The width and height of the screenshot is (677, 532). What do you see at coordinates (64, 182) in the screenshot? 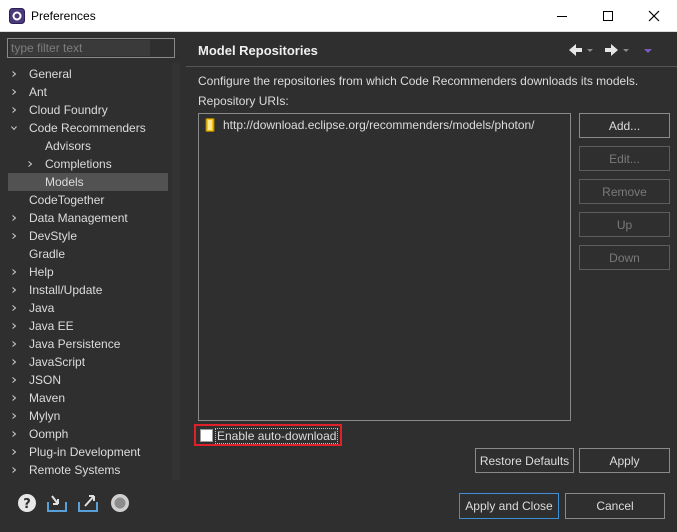
I see `tree-item-label: Models` at bounding box center [64, 182].